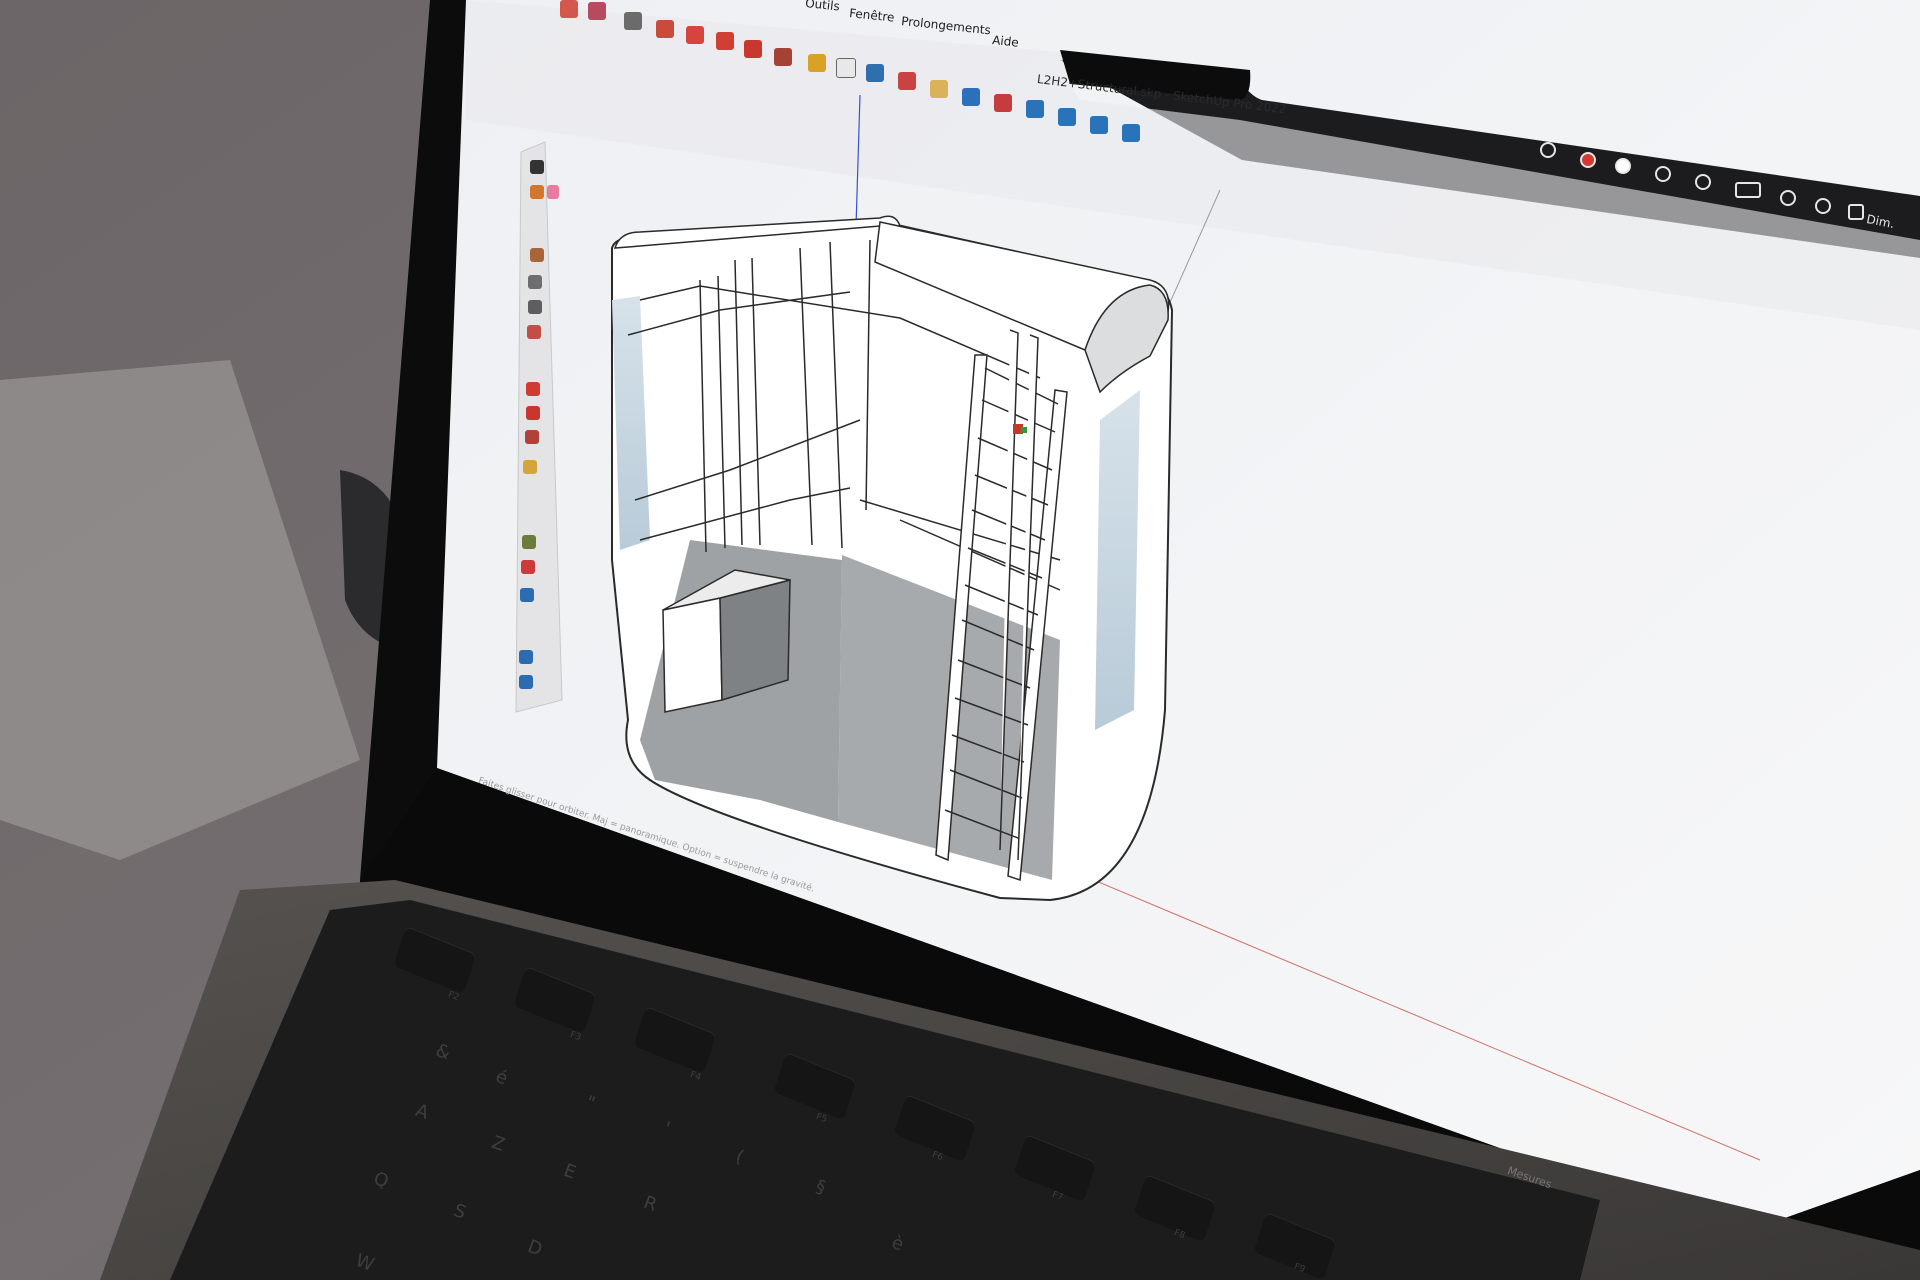  What do you see at coordinates (537, 167) in the screenshot?
I see `select-icon` at bounding box center [537, 167].